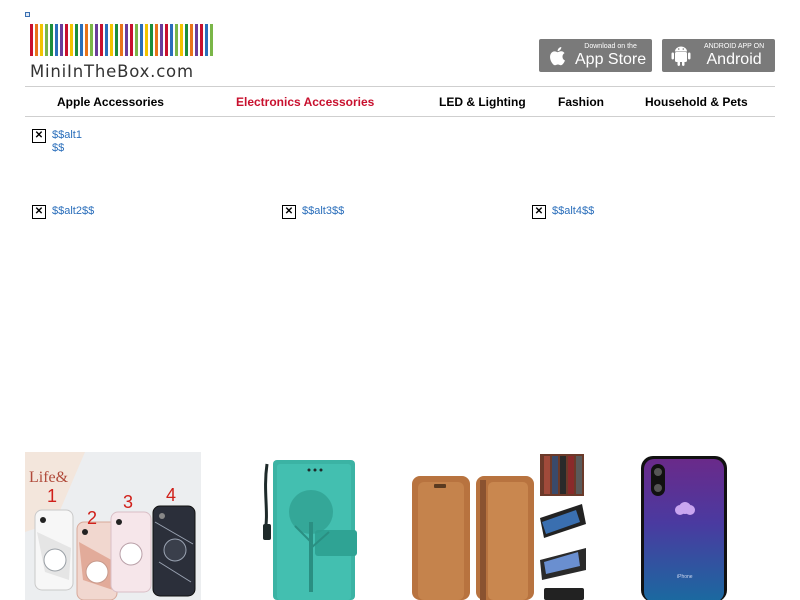  Describe the element at coordinates (110, 102) in the screenshot. I see `nav-item-apple-accessories: Apple Accessories` at that location.